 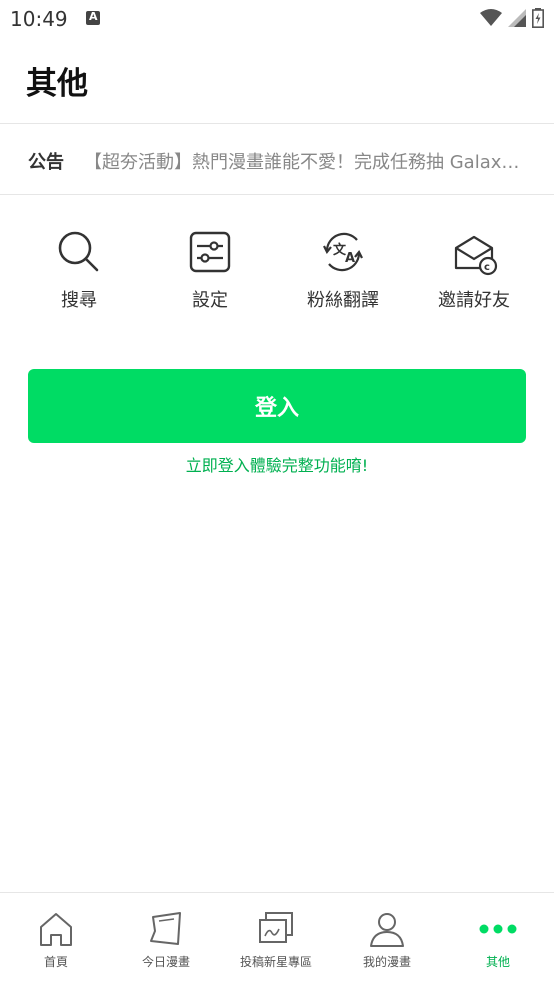 I want to click on menu-item-settings: 設定, so click(x=210, y=270).